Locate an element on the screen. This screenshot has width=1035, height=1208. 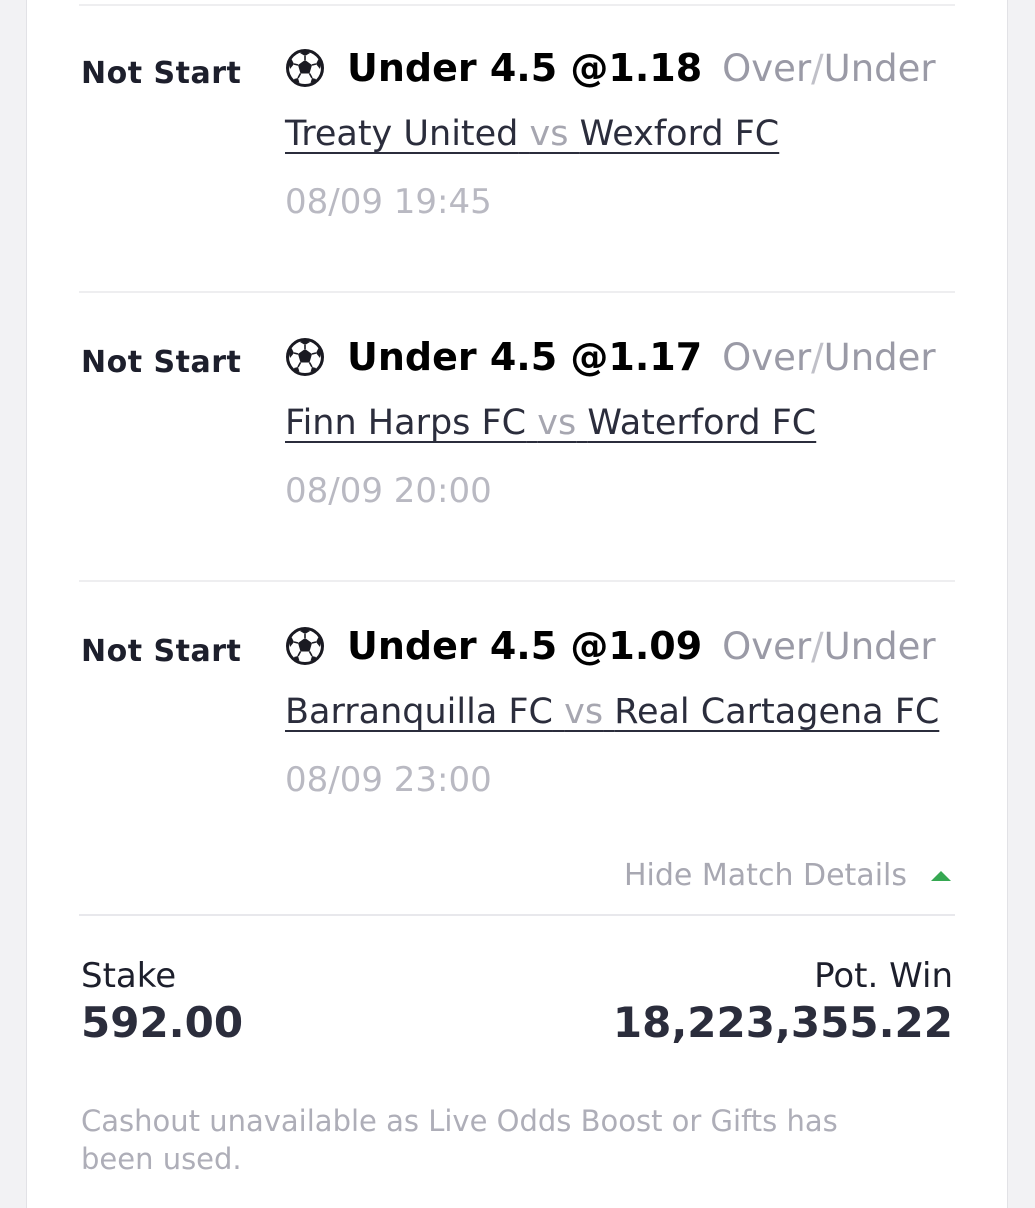
hide-match-details-button: Hide Match Details is located at coordinates (787, 875).